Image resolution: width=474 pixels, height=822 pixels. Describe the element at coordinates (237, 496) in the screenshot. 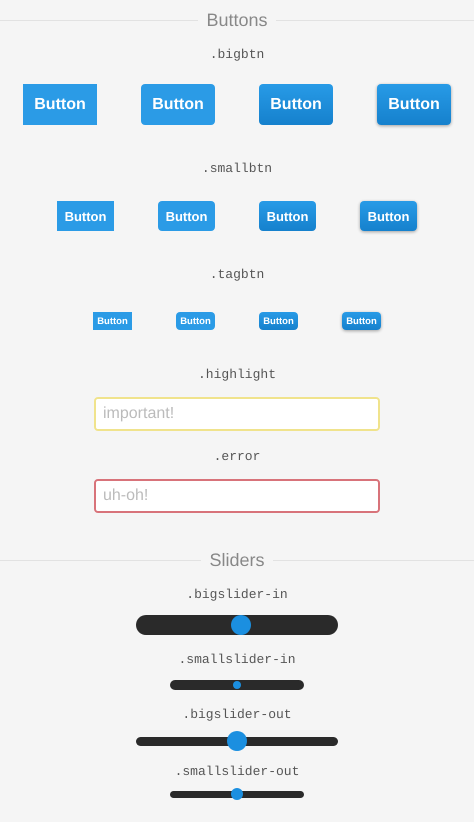

I see `text-field: uh-oh!` at that location.